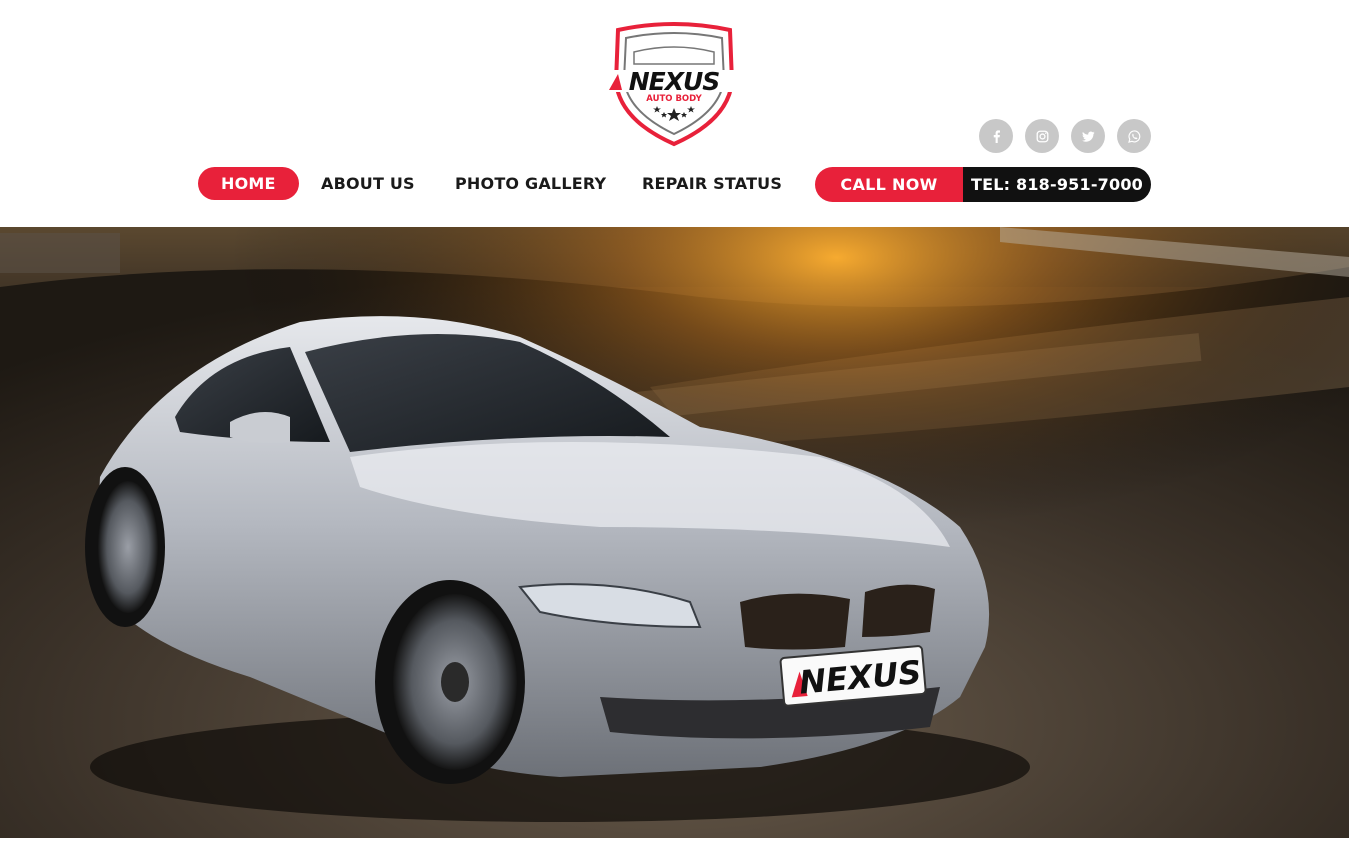  I want to click on call-now-button: CALL NOW, so click(889, 184).